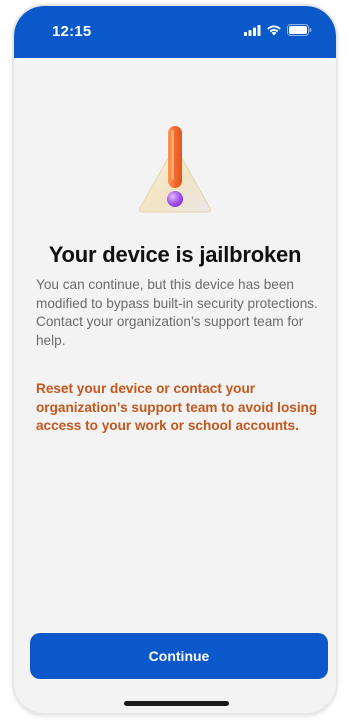 This screenshot has height=721, width=349. Describe the element at coordinates (179, 656) in the screenshot. I see `continue-button: Continue` at that location.